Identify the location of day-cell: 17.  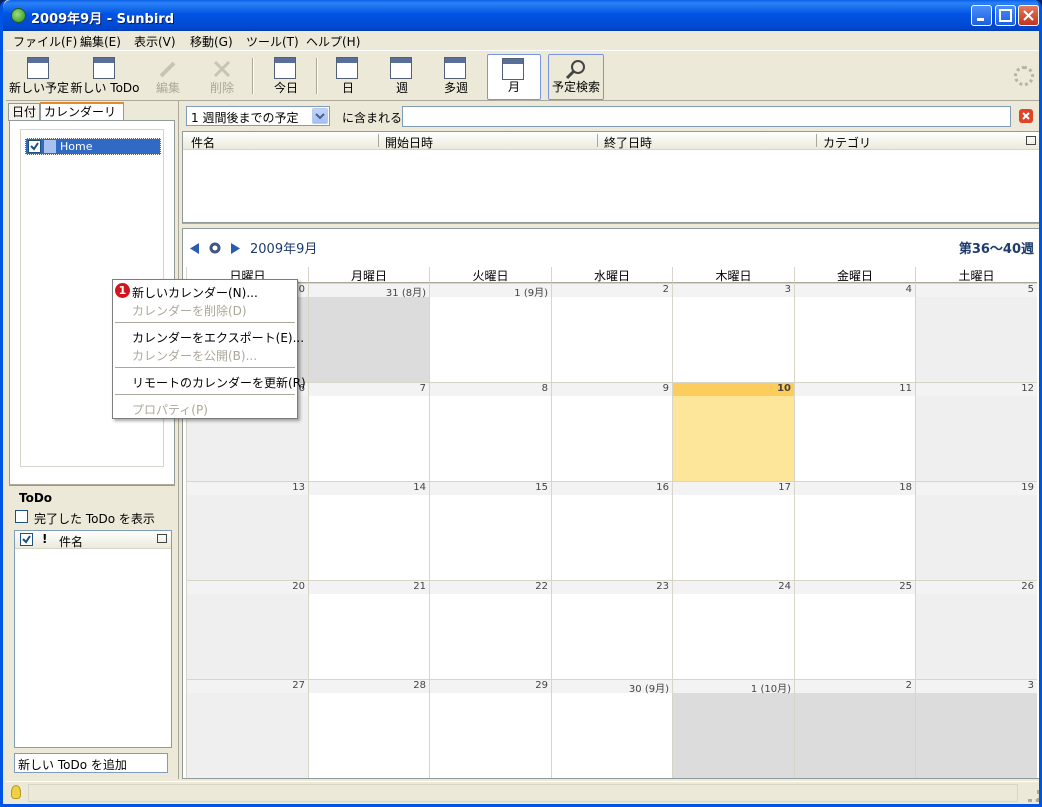
(733, 530).